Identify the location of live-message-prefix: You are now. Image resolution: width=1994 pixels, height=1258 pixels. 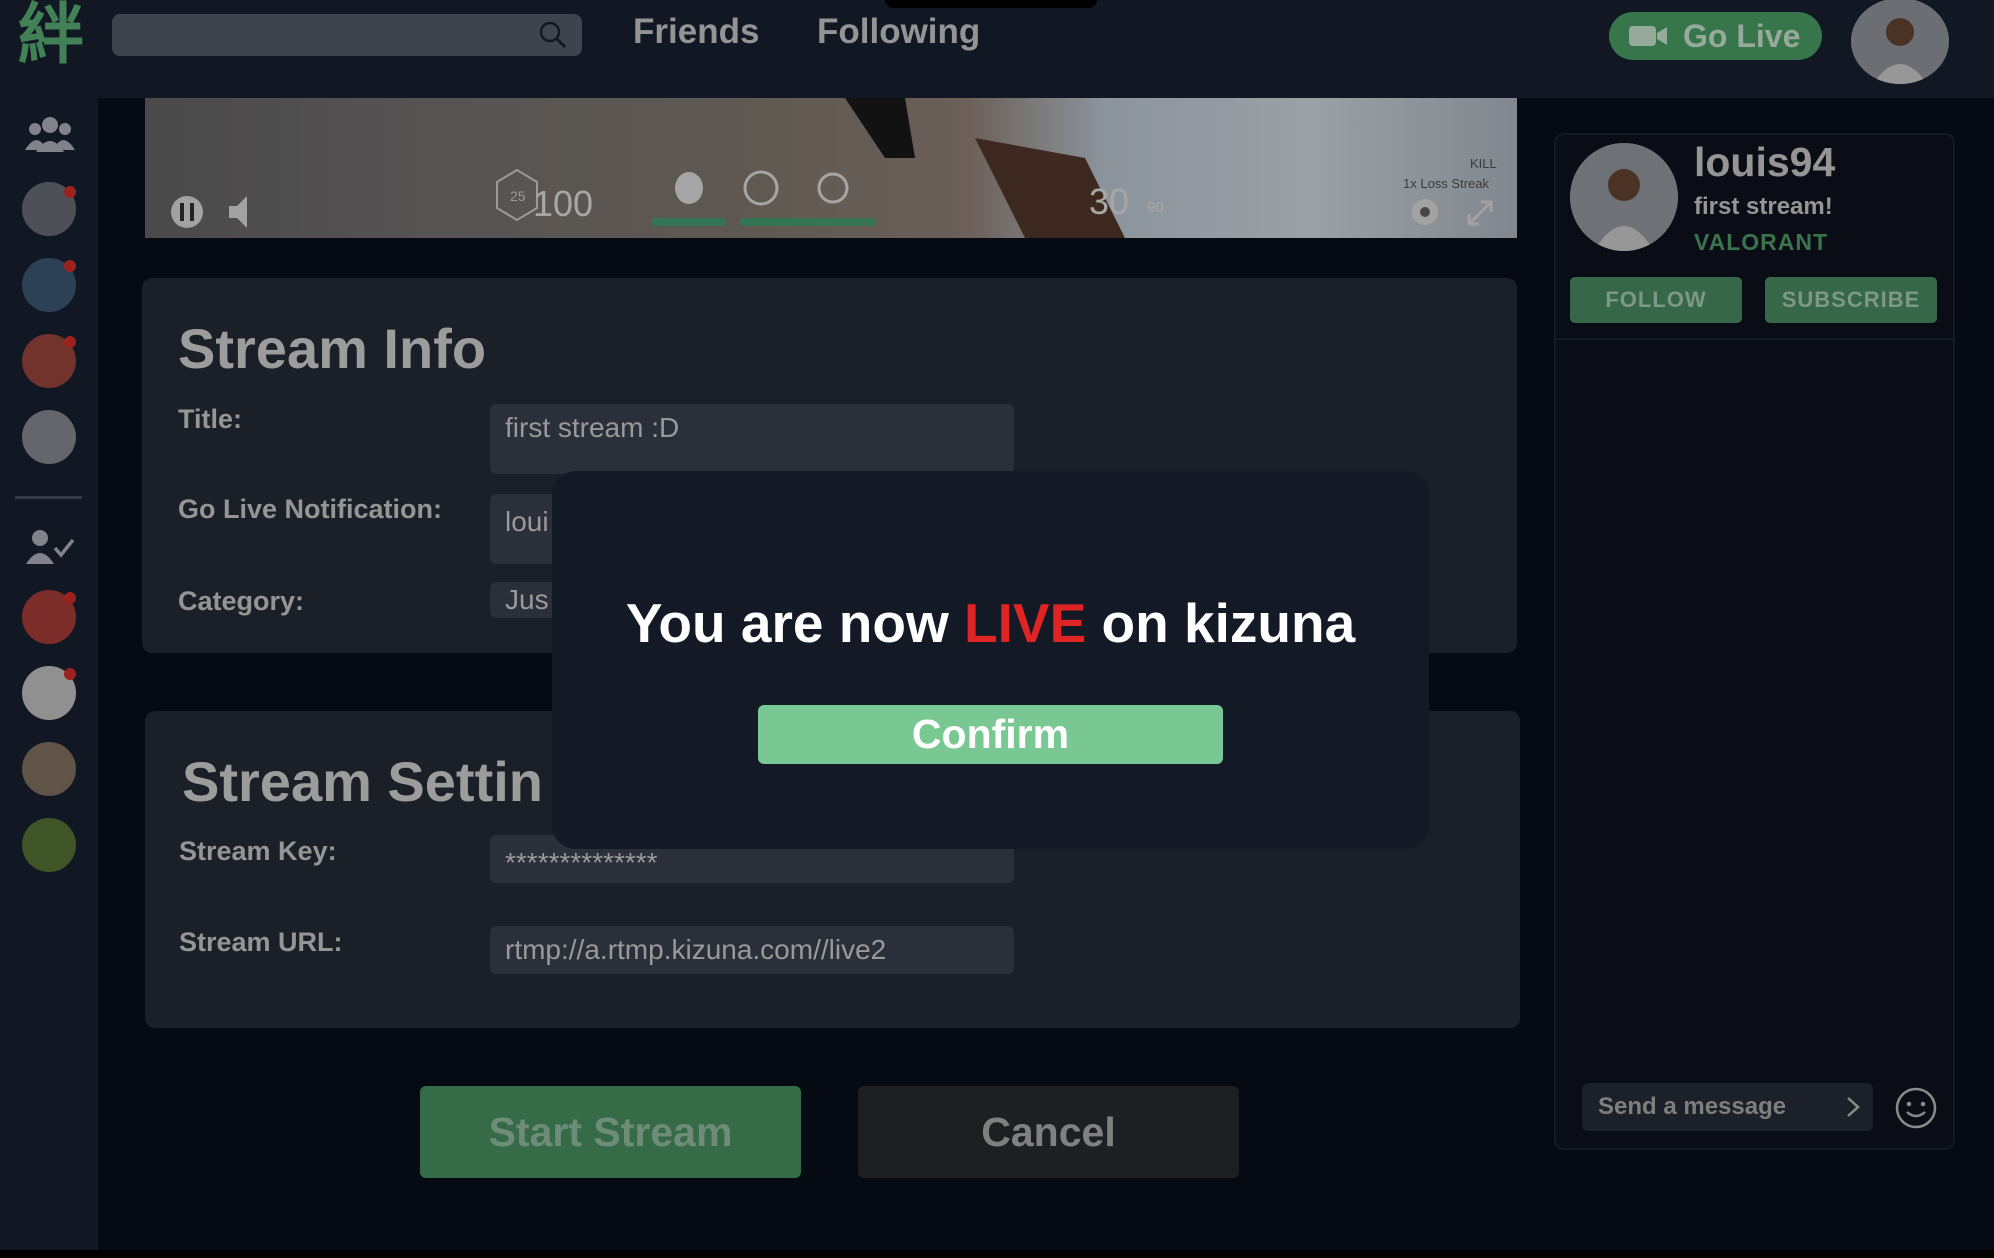
(795, 623).